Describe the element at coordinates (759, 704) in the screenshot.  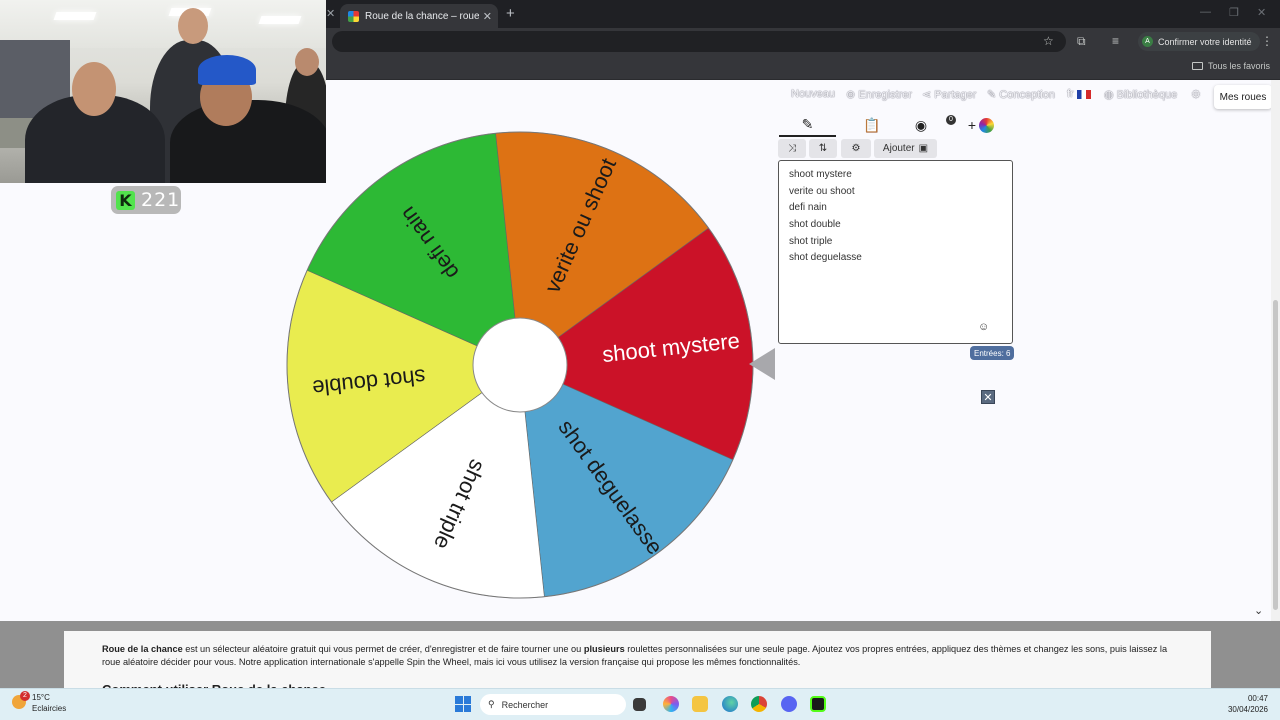
I see `chrome-icon` at that location.